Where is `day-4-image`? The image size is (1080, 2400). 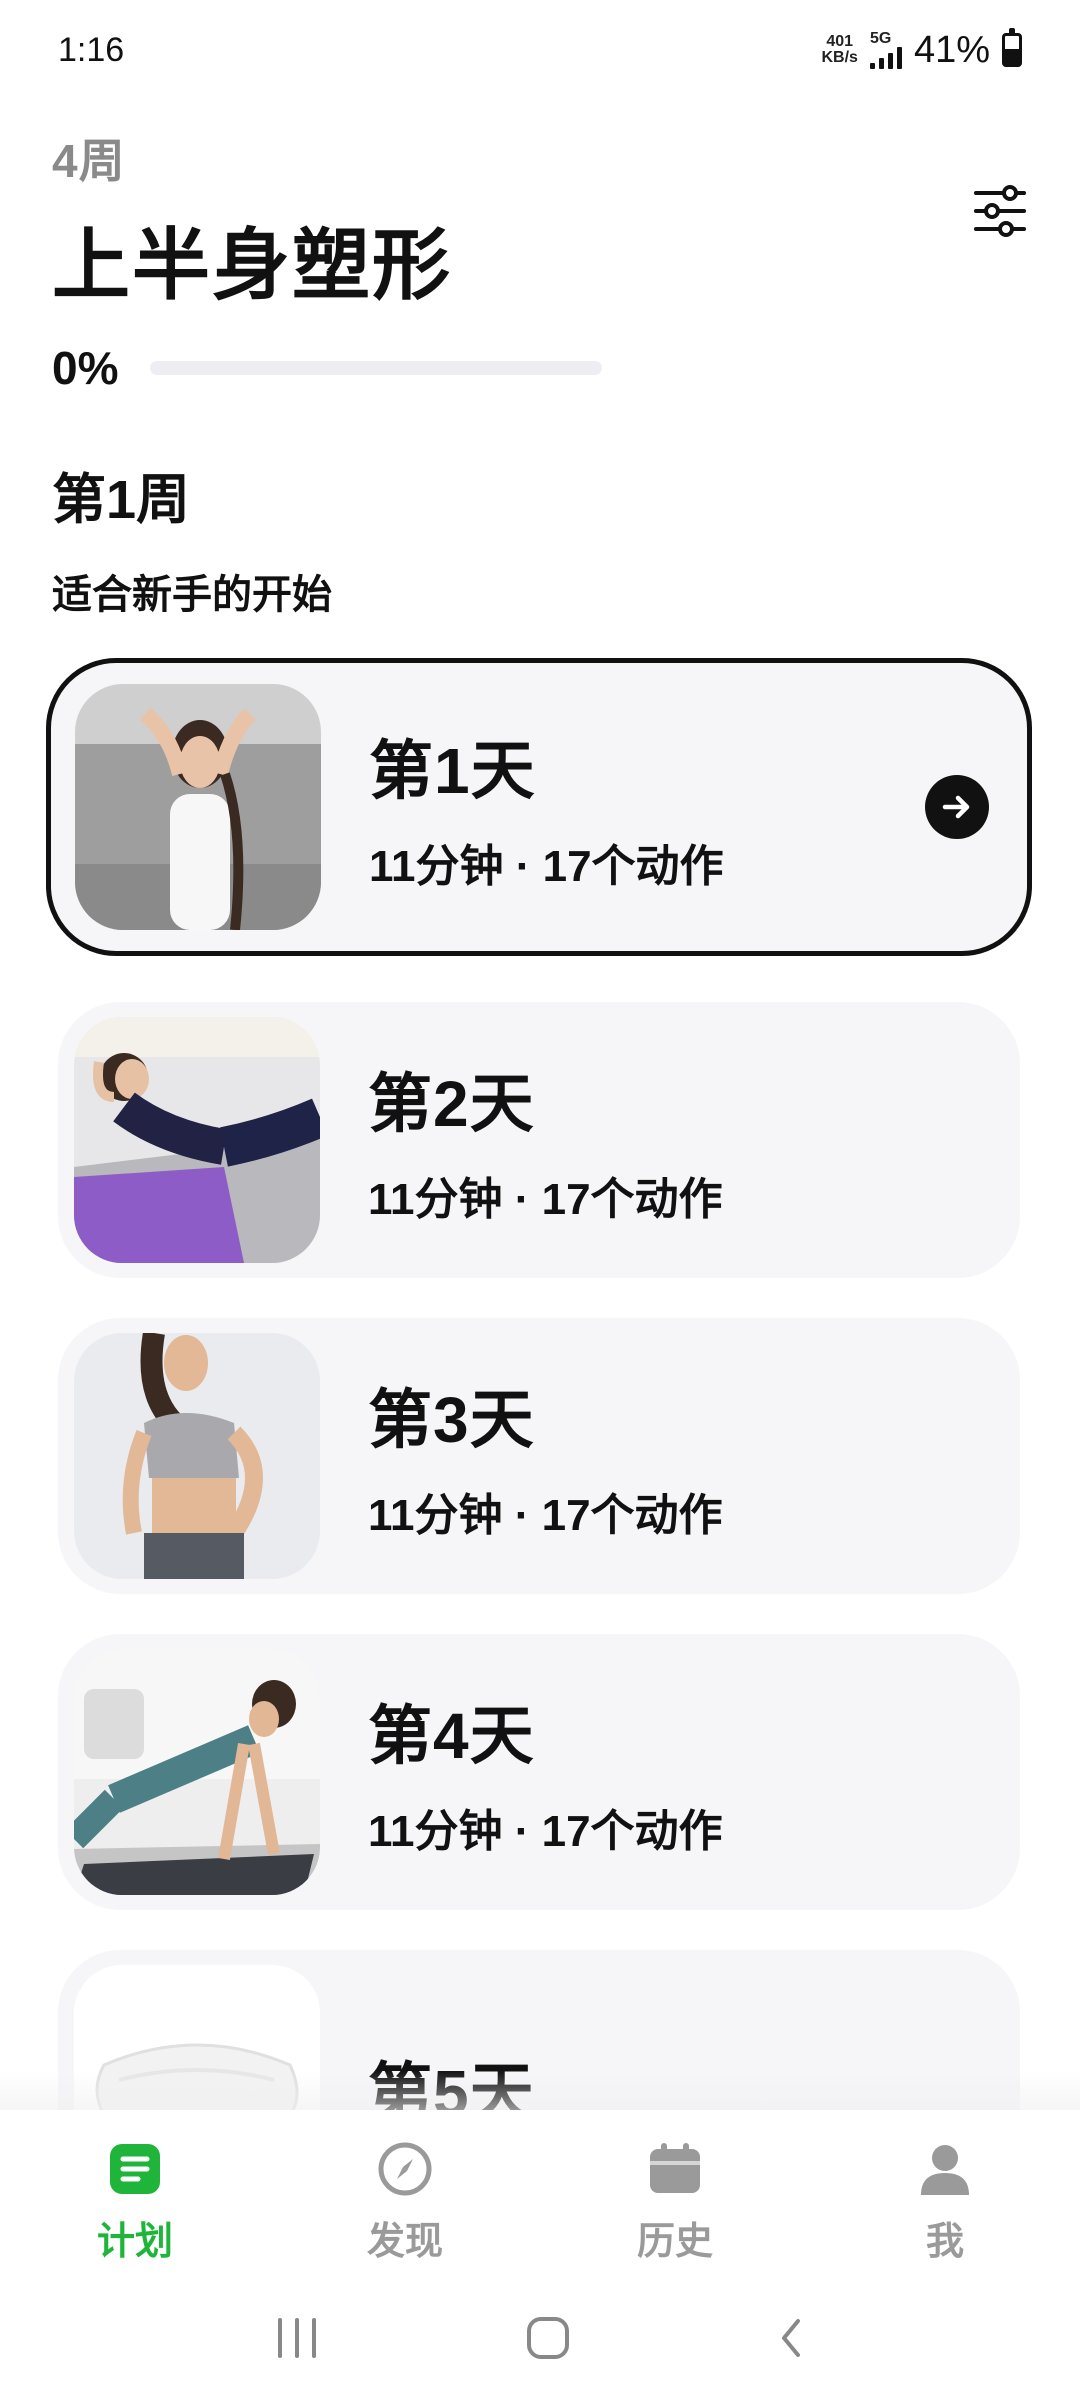 day-4-image is located at coordinates (197, 1772).